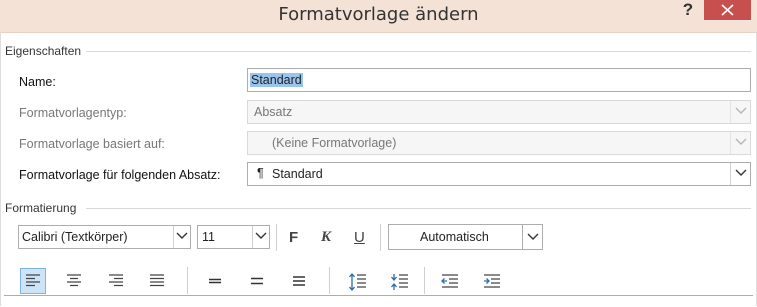 This screenshot has width=757, height=307. I want to click on name-field: Standard, so click(499, 80).